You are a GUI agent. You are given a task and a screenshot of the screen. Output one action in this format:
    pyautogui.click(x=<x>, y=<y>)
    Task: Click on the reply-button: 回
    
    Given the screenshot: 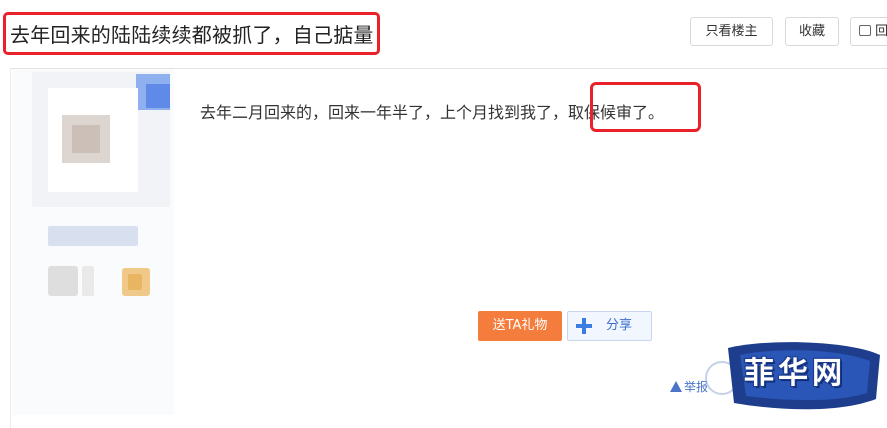 What is the action you would take?
    pyautogui.click(x=868, y=31)
    